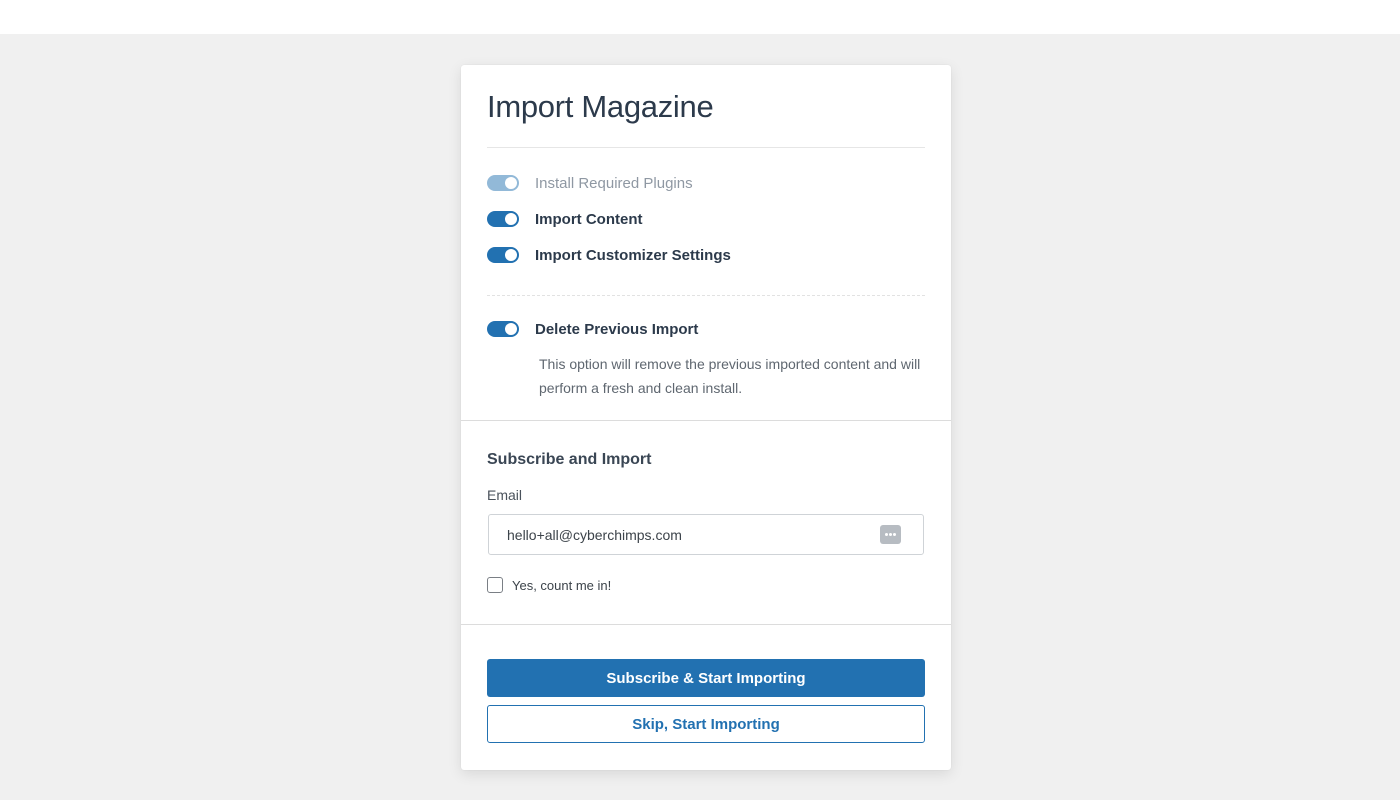 Image resolution: width=1400 pixels, height=800 pixels. I want to click on section-divider, so click(706, 420).